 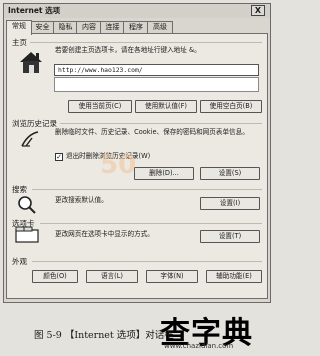 I want to click on faint-watermark: 50, so click(x=118, y=165).